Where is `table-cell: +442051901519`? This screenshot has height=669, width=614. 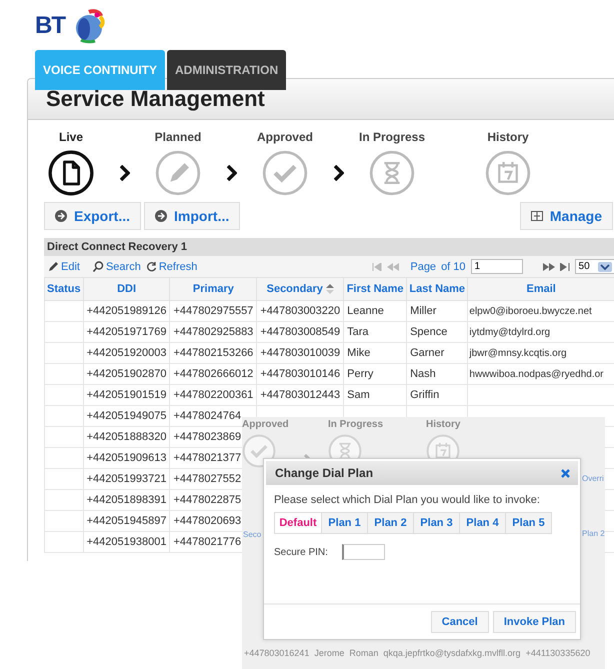
table-cell: +442051901519 is located at coordinates (126, 395).